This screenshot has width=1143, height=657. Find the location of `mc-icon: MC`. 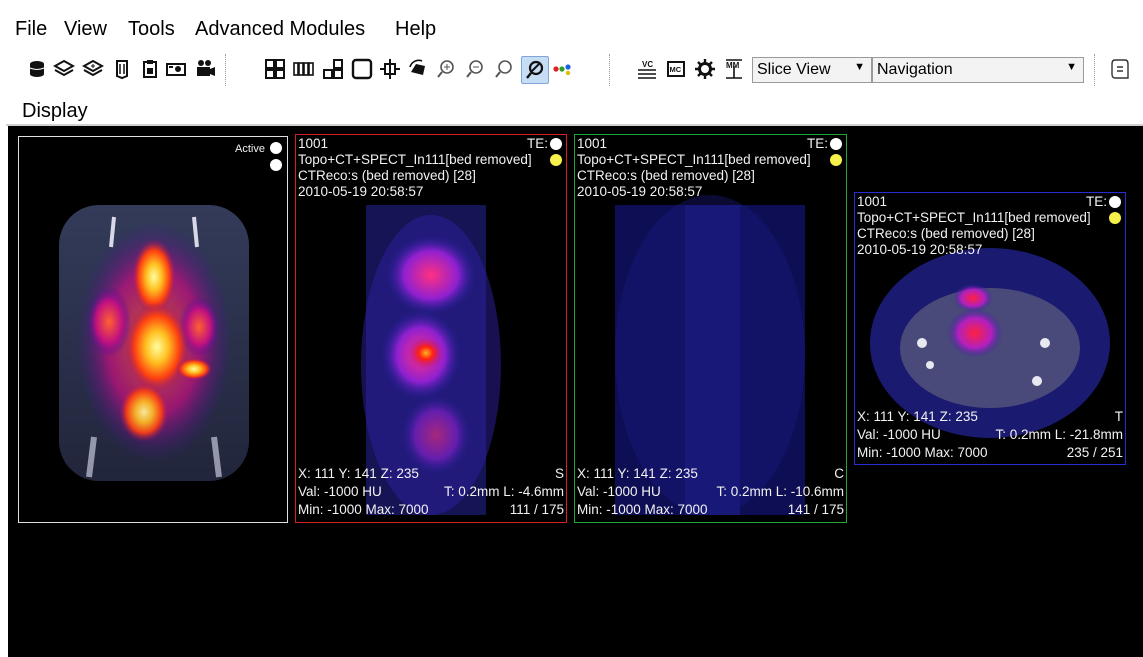

mc-icon: MC is located at coordinates (676, 69).